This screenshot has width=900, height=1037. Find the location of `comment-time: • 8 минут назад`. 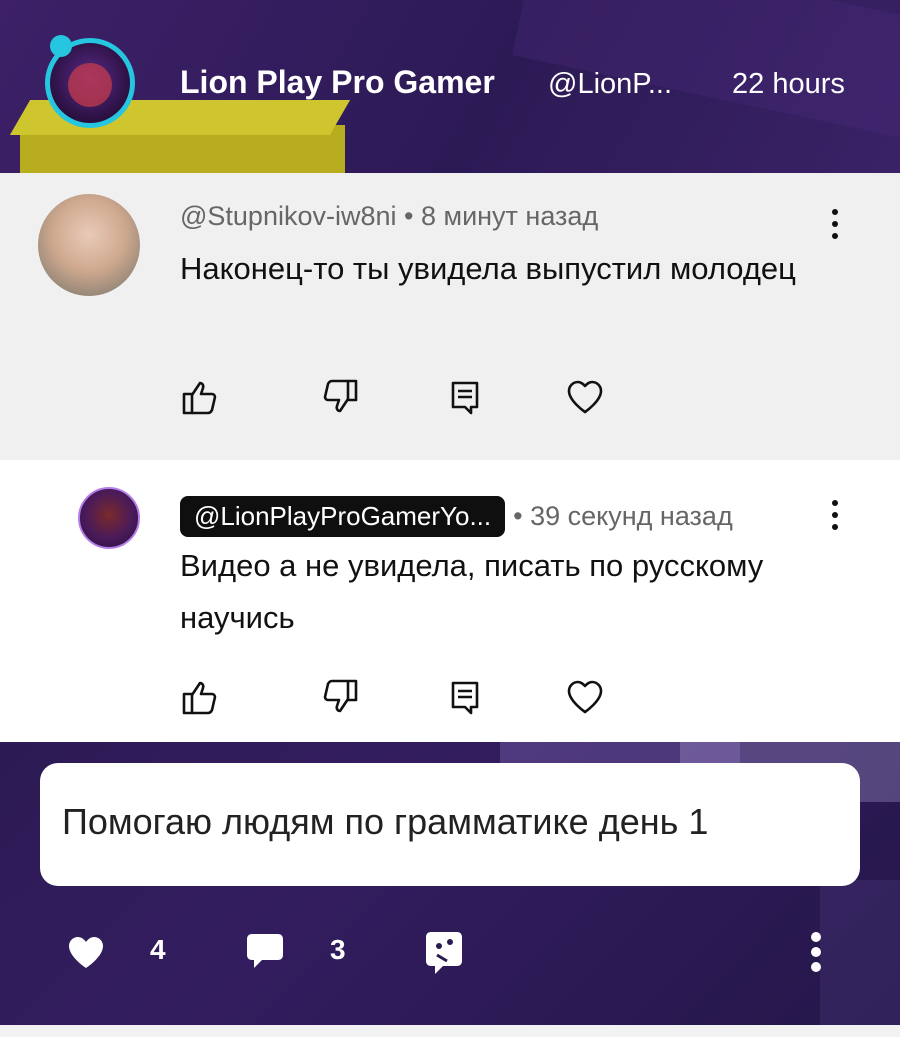

comment-time: • 8 минут назад is located at coordinates (501, 216).